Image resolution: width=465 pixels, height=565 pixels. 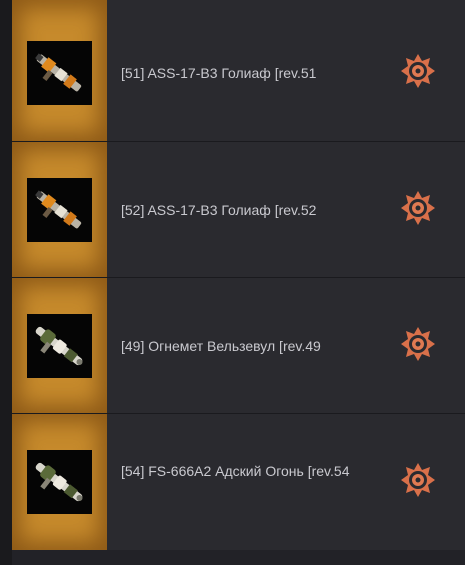 What do you see at coordinates (219, 73) in the screenshot?
I see `item-name: [51] ASS-17-B3 Голиаф [rev.51` at bounding box center [219, 73].